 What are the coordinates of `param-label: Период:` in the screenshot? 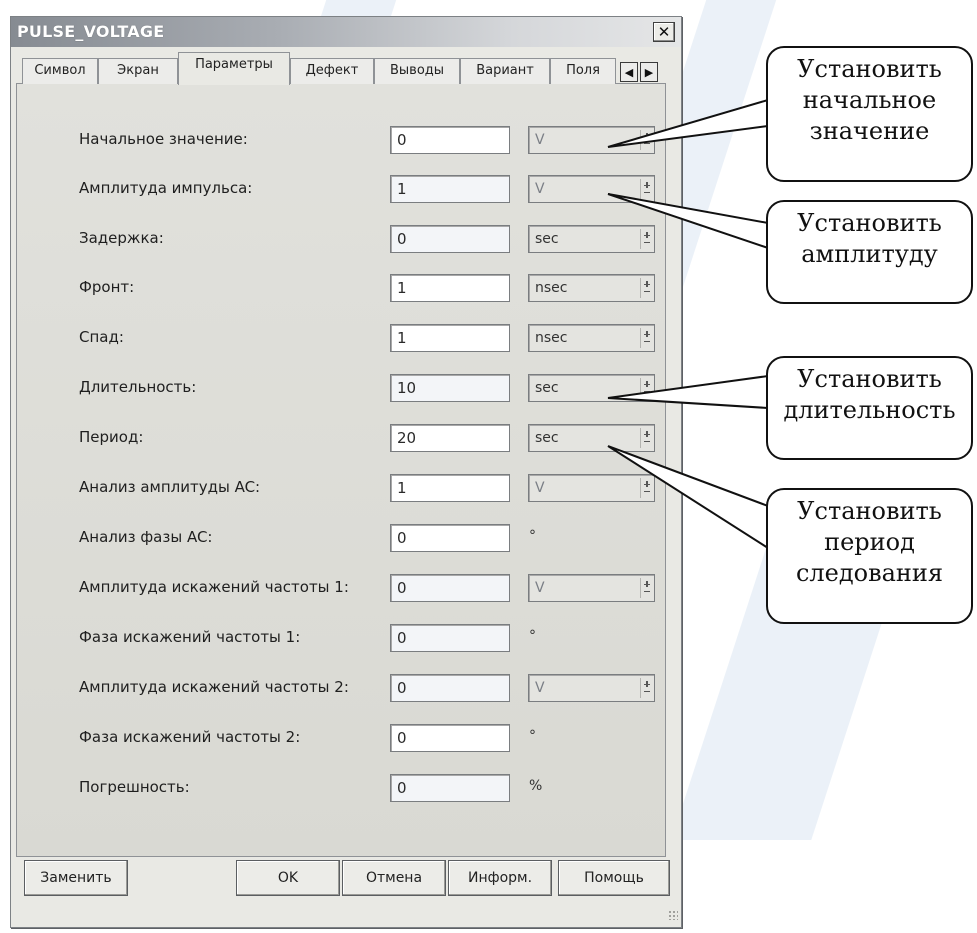 It's located at (111, 437).